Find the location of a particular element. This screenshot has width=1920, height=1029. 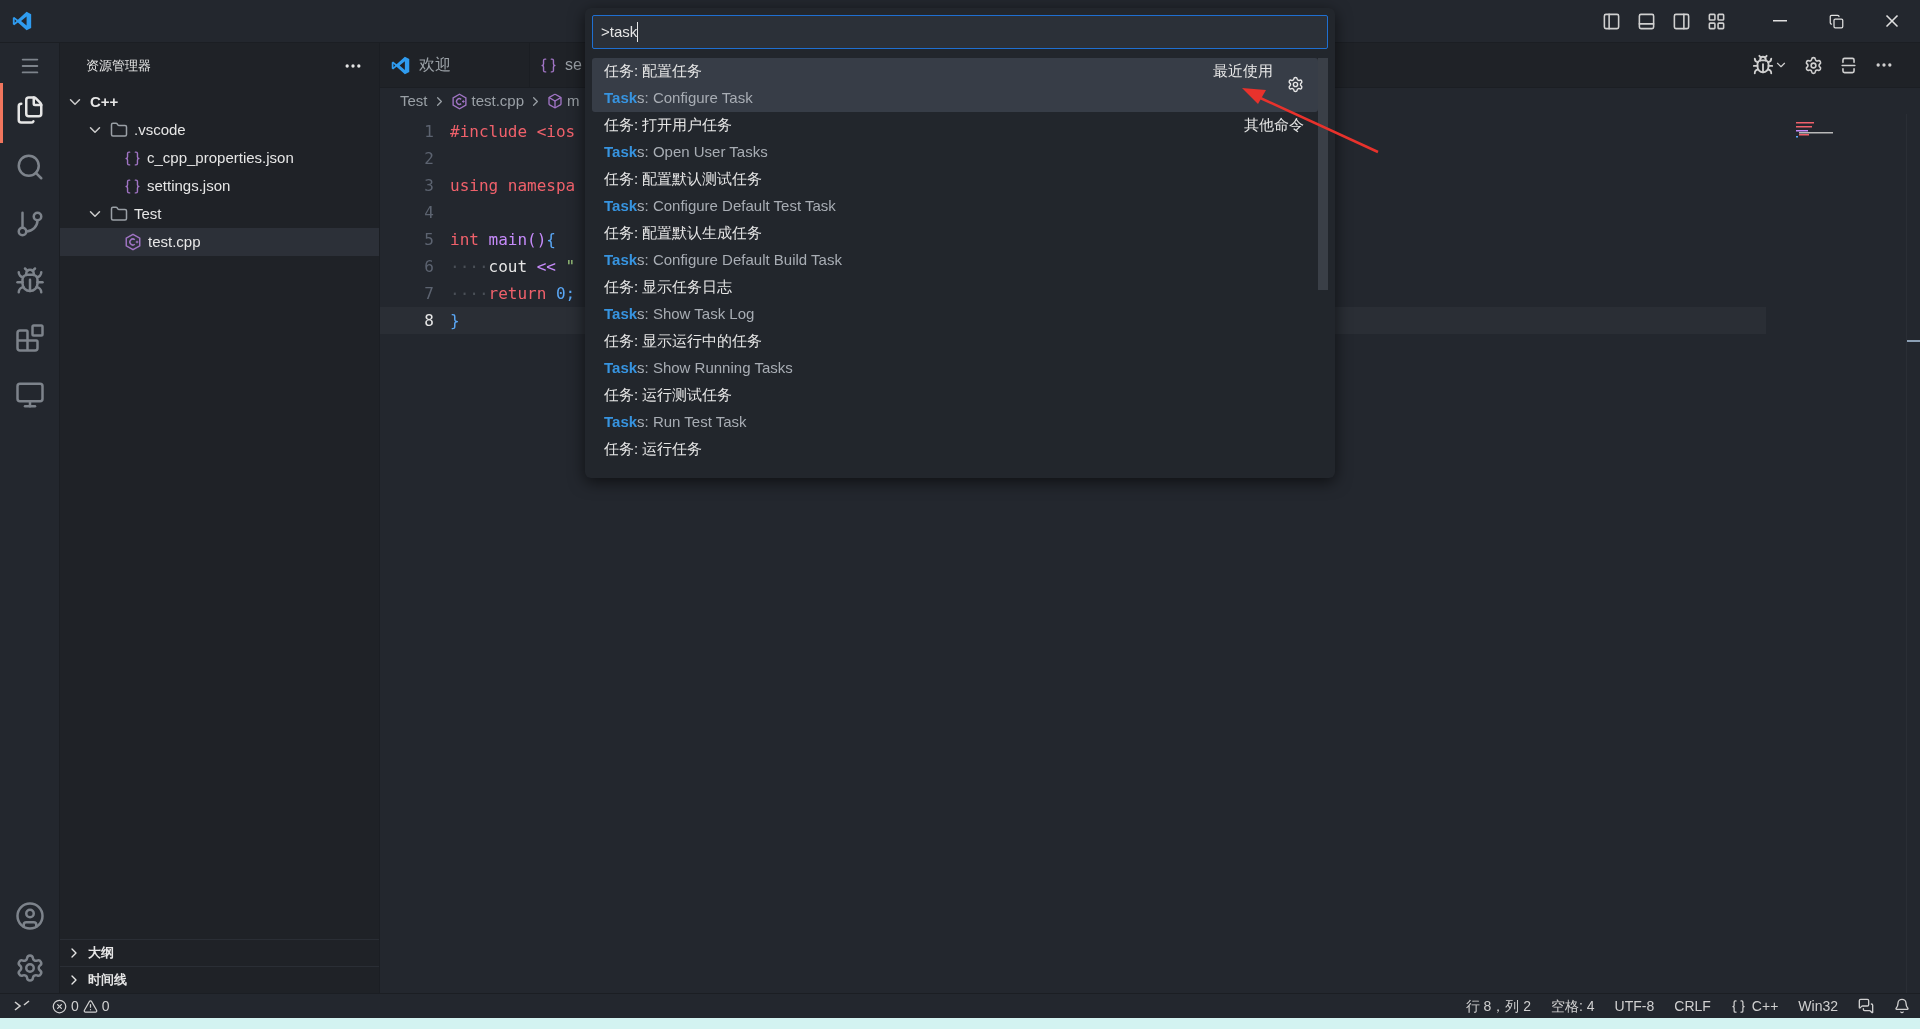

command-label: 任务: 运行测试任务 is located at coordinates (668, 395).